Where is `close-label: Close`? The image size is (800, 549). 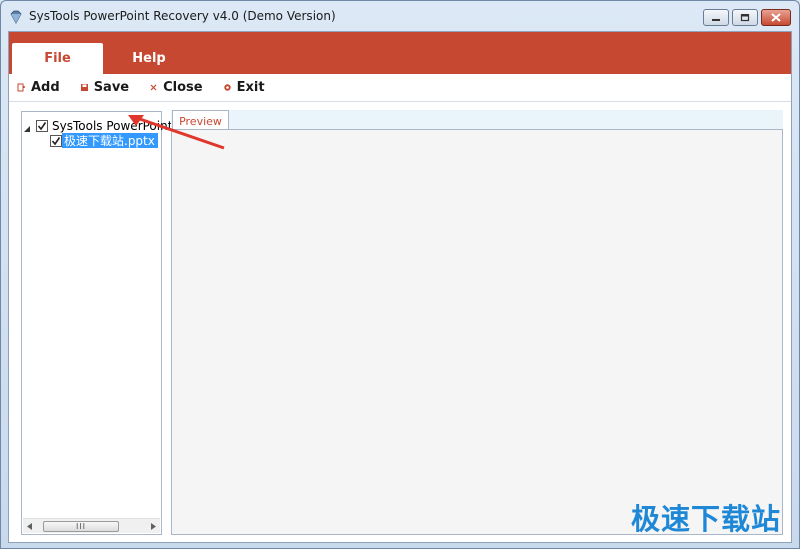
close-label: Close is located at coordinates (183, 87).